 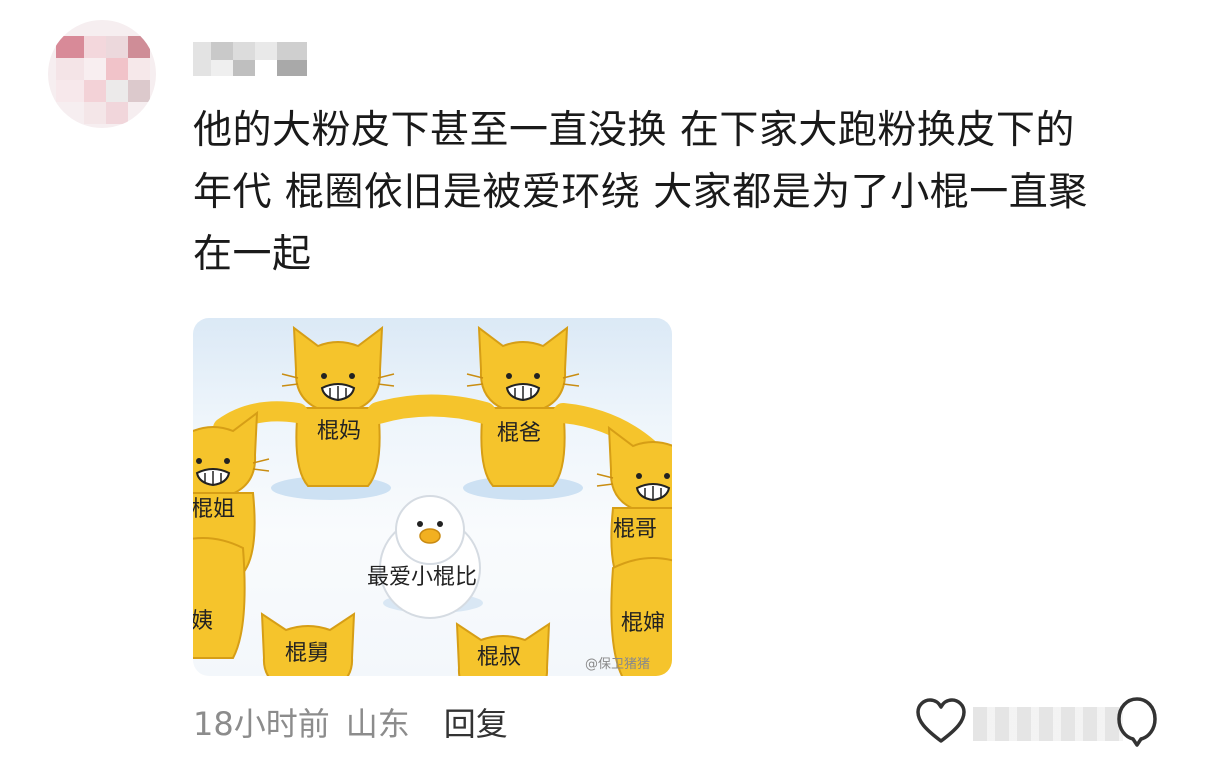 I want to click on avatar, so click(x=102, y=74).